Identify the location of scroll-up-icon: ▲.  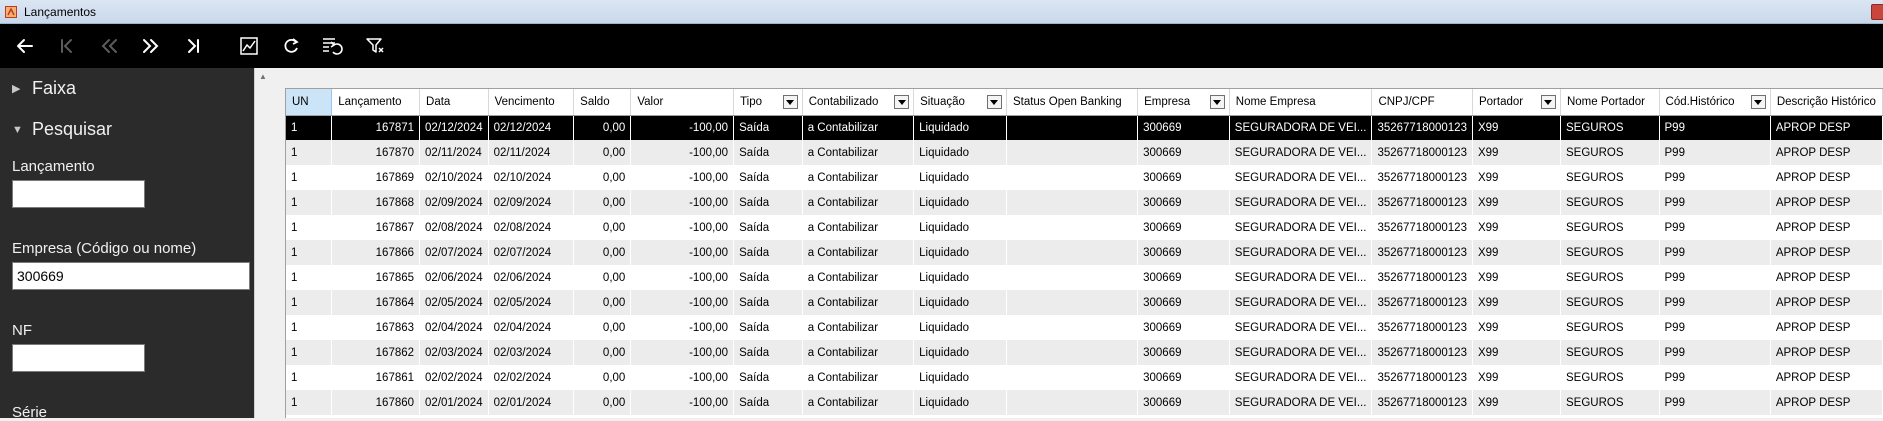
(263, 76).